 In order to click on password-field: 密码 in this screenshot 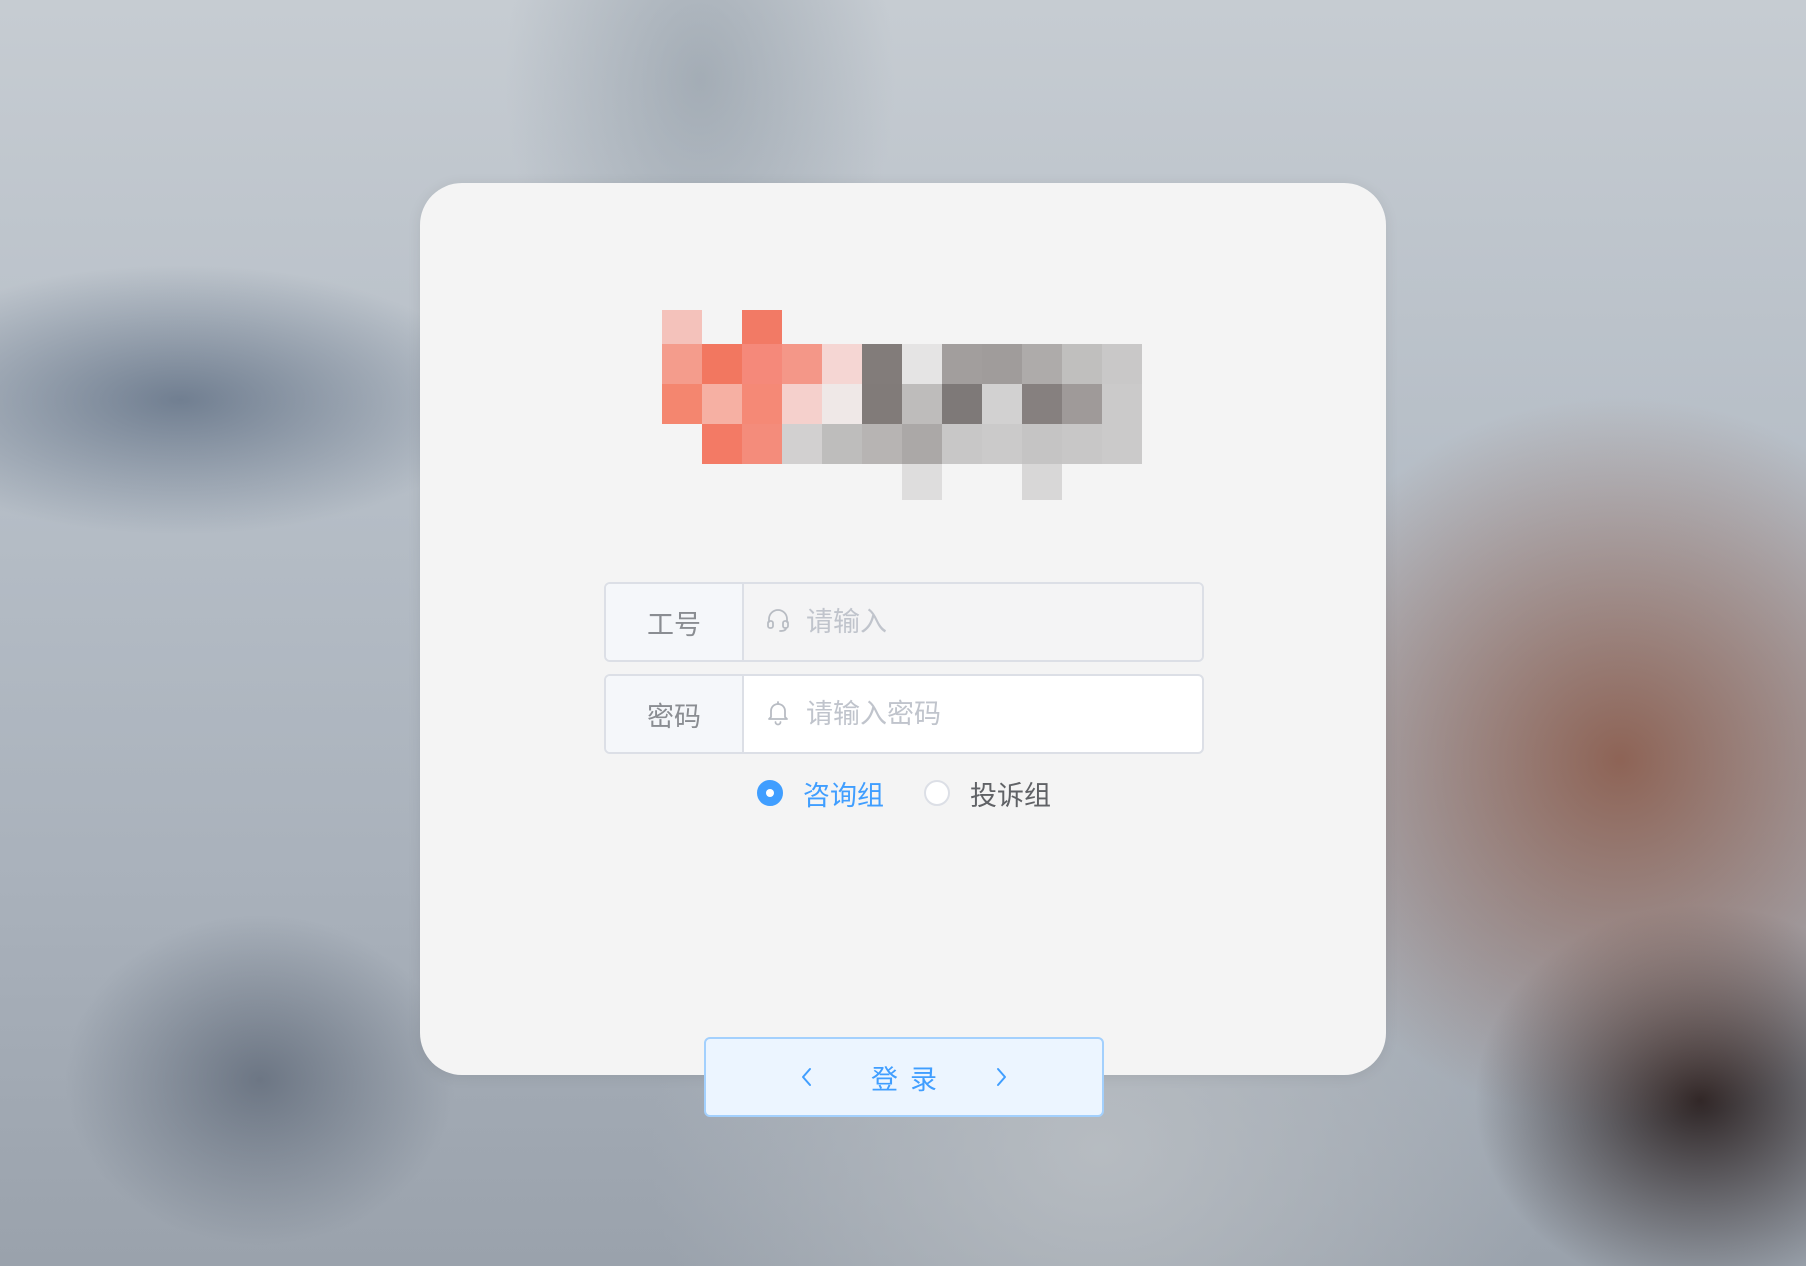, I will do `click(904, 714)`.